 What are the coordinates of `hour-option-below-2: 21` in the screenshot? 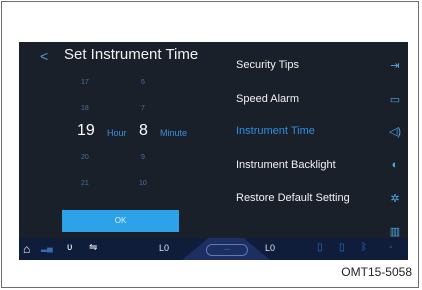 It's located at (85, 183).